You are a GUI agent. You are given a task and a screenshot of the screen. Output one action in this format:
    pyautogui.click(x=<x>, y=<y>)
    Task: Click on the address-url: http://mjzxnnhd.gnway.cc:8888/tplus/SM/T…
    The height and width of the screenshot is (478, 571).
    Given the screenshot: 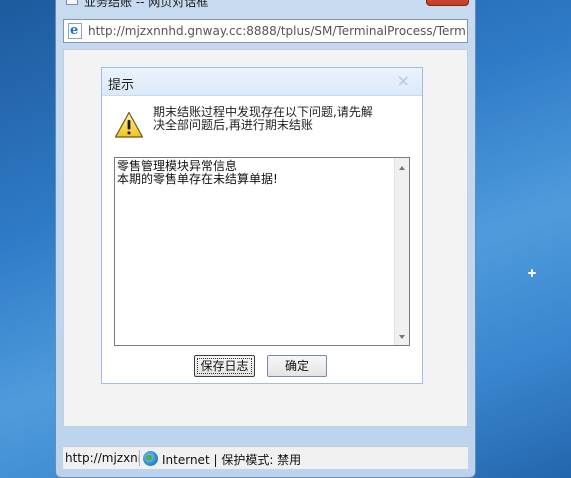 What is the action you would take?
    pyautogui.click(x=277, y=31)
    